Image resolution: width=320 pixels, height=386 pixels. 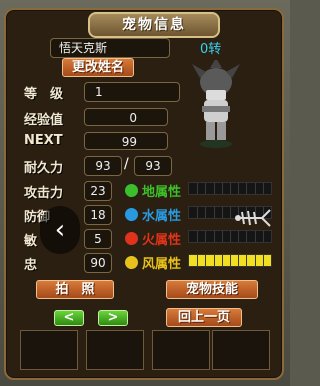 I want to click on prev-image-arrow-icon: ‹, so click(x=60, y=230).